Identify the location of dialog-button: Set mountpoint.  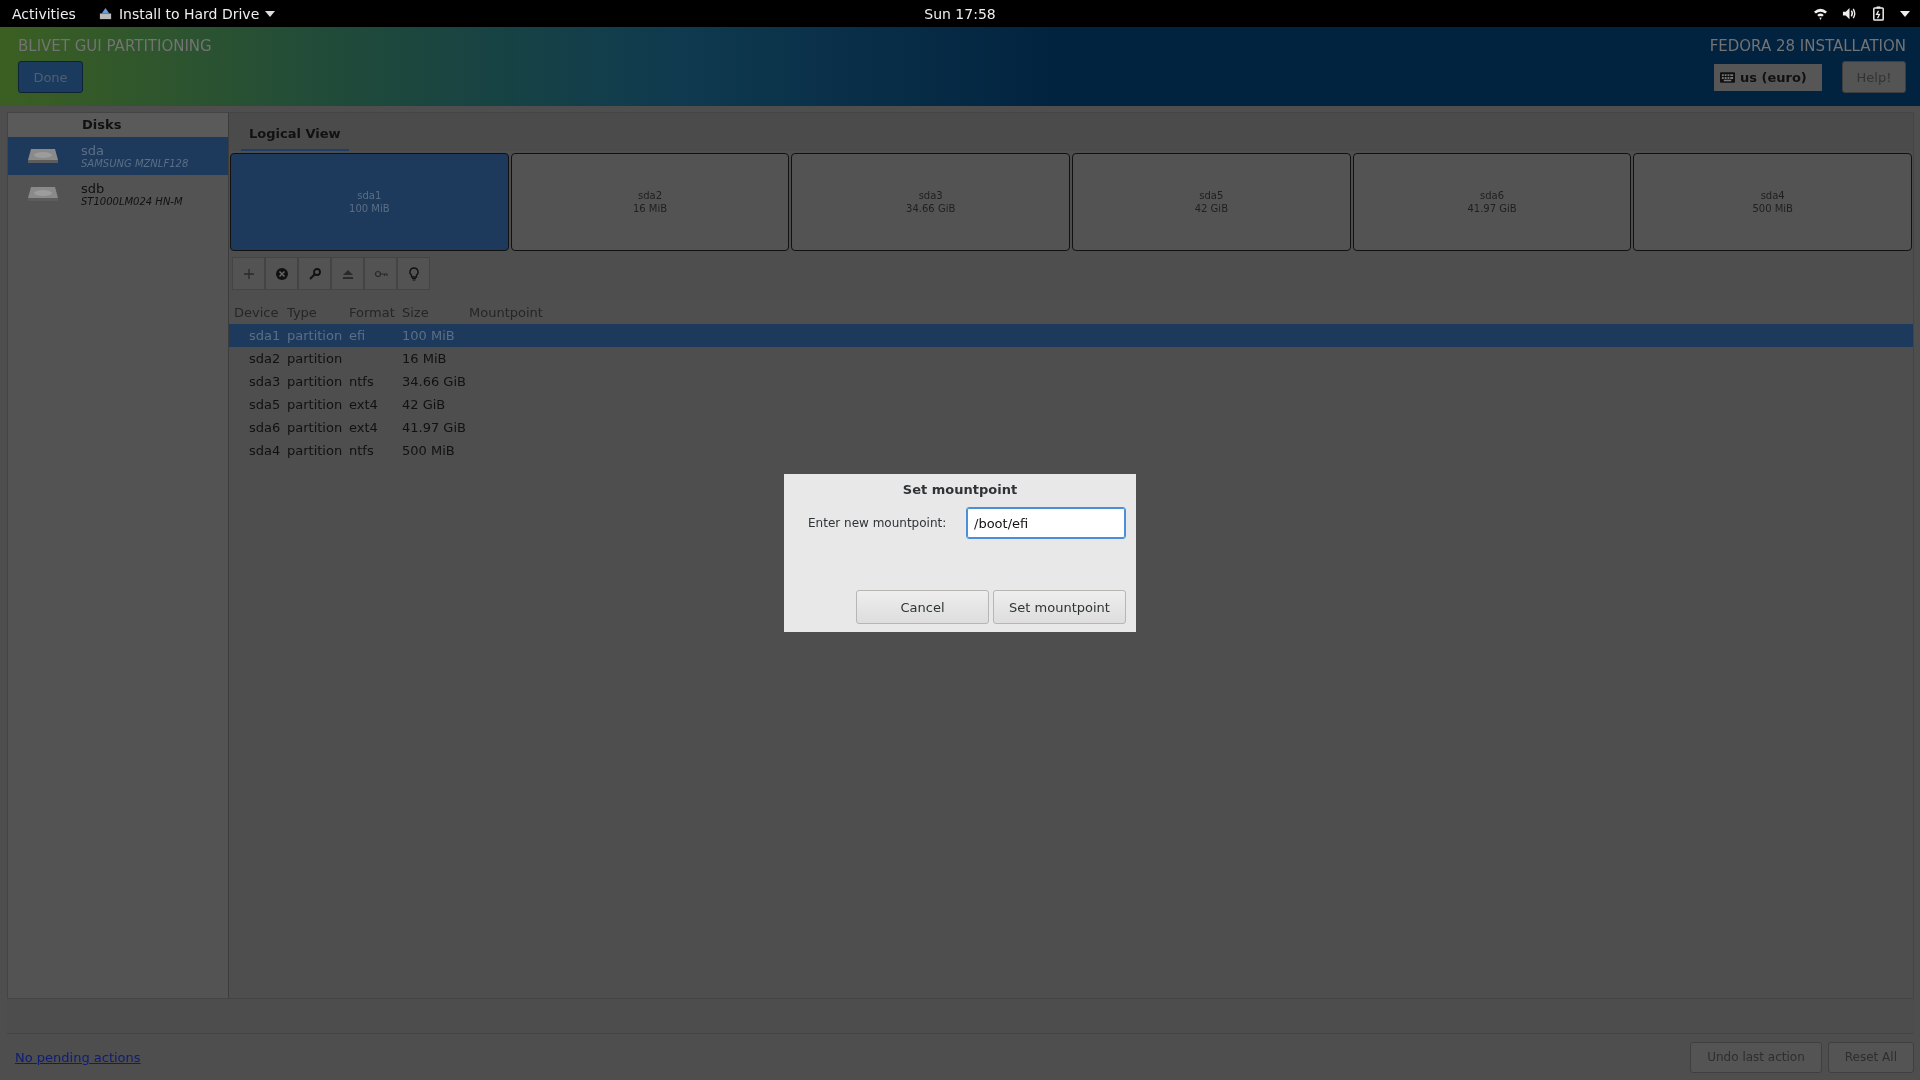
(1059, 607).